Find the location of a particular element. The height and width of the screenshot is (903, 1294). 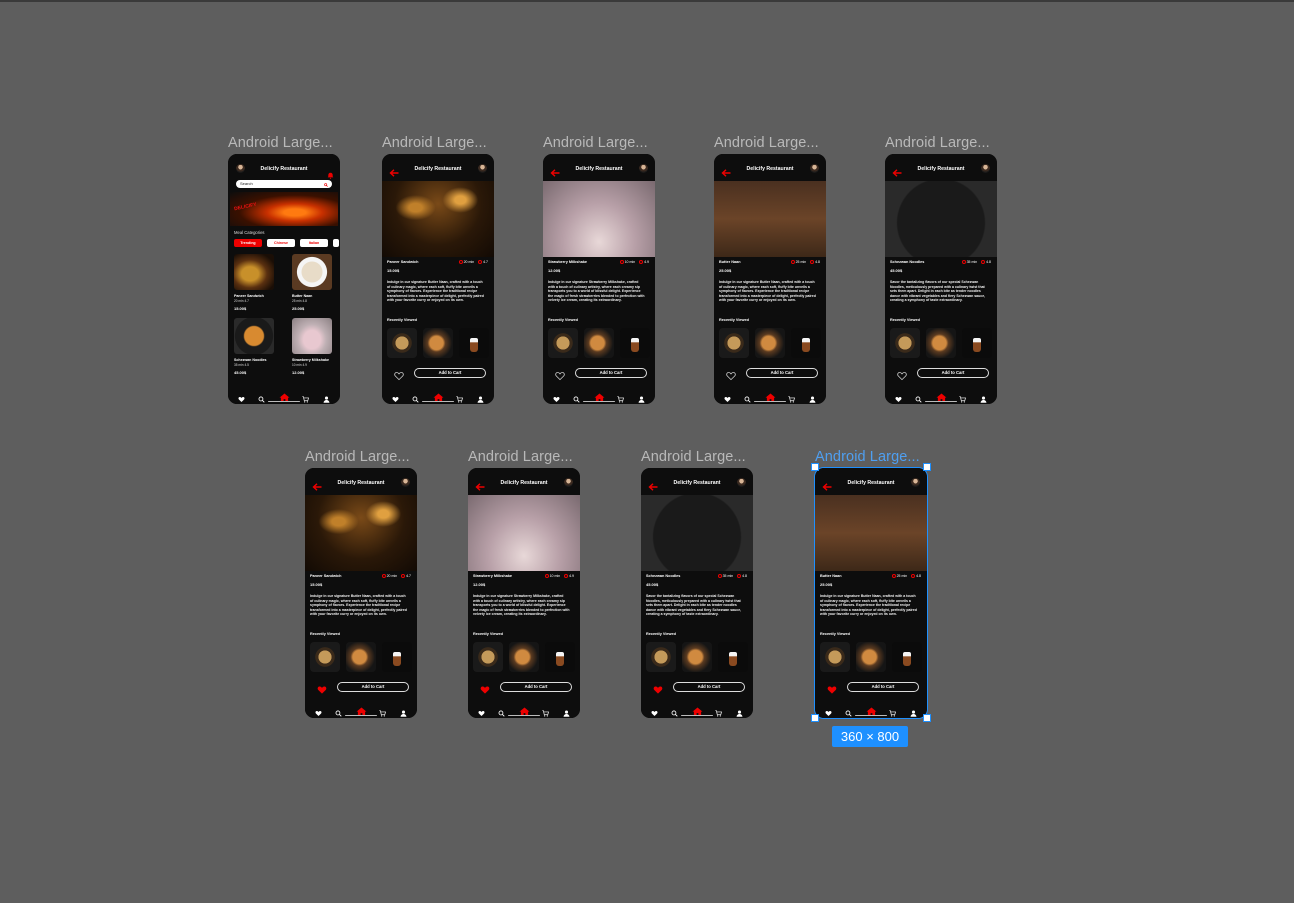

category-chip-overflow is located at coordinates (336, 243).